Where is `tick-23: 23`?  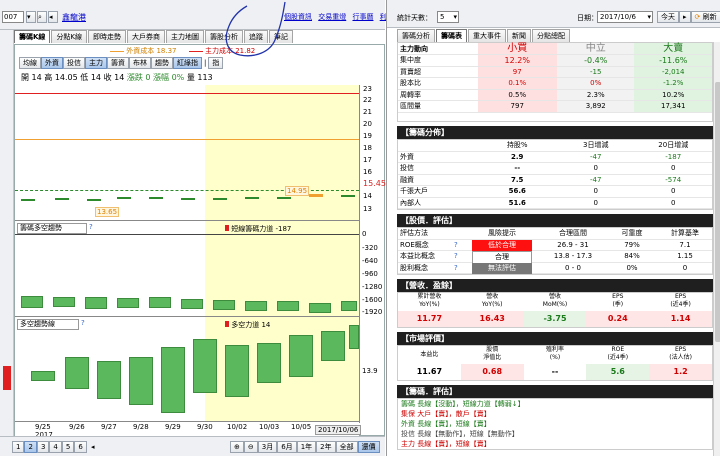
tick-23: 23 is located at coordinates (367, 89).